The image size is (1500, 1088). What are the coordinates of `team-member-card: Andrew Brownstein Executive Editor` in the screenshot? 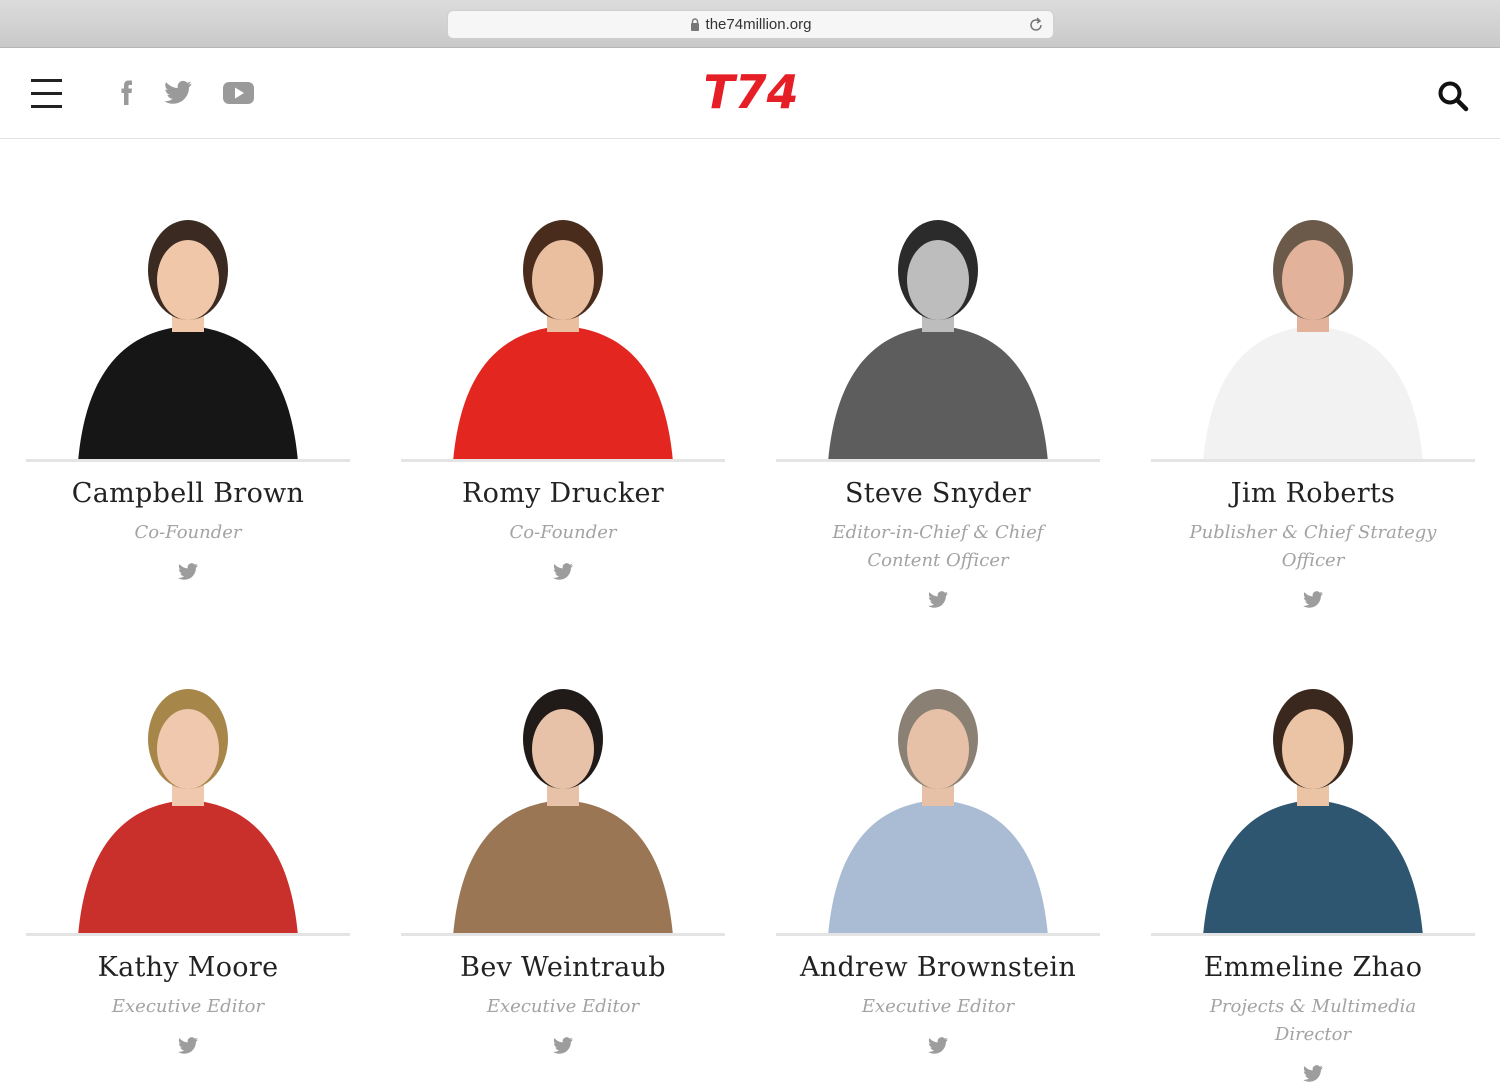 It's located at (938, 837).